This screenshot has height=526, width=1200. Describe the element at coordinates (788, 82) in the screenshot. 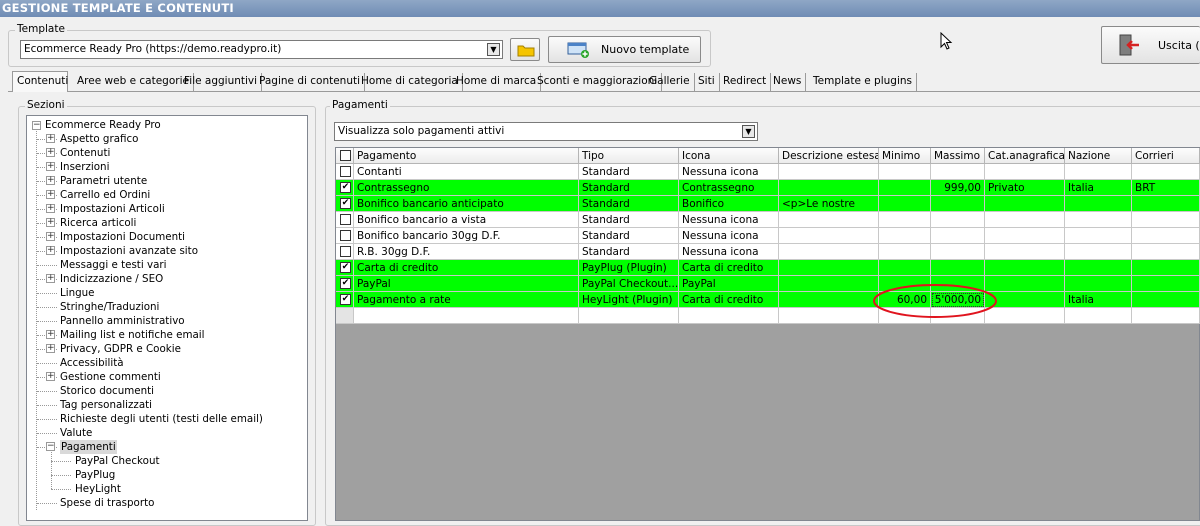

I see `tab-news: News` at that location.